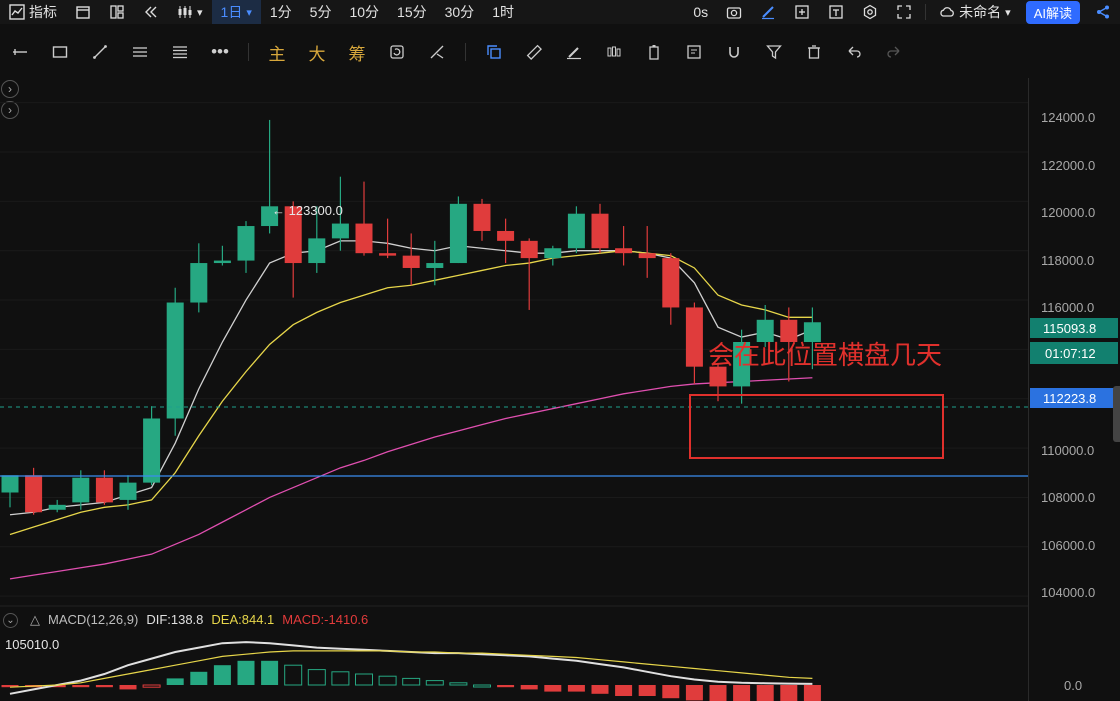  I want to click on measure-tool, so click(437, 52).